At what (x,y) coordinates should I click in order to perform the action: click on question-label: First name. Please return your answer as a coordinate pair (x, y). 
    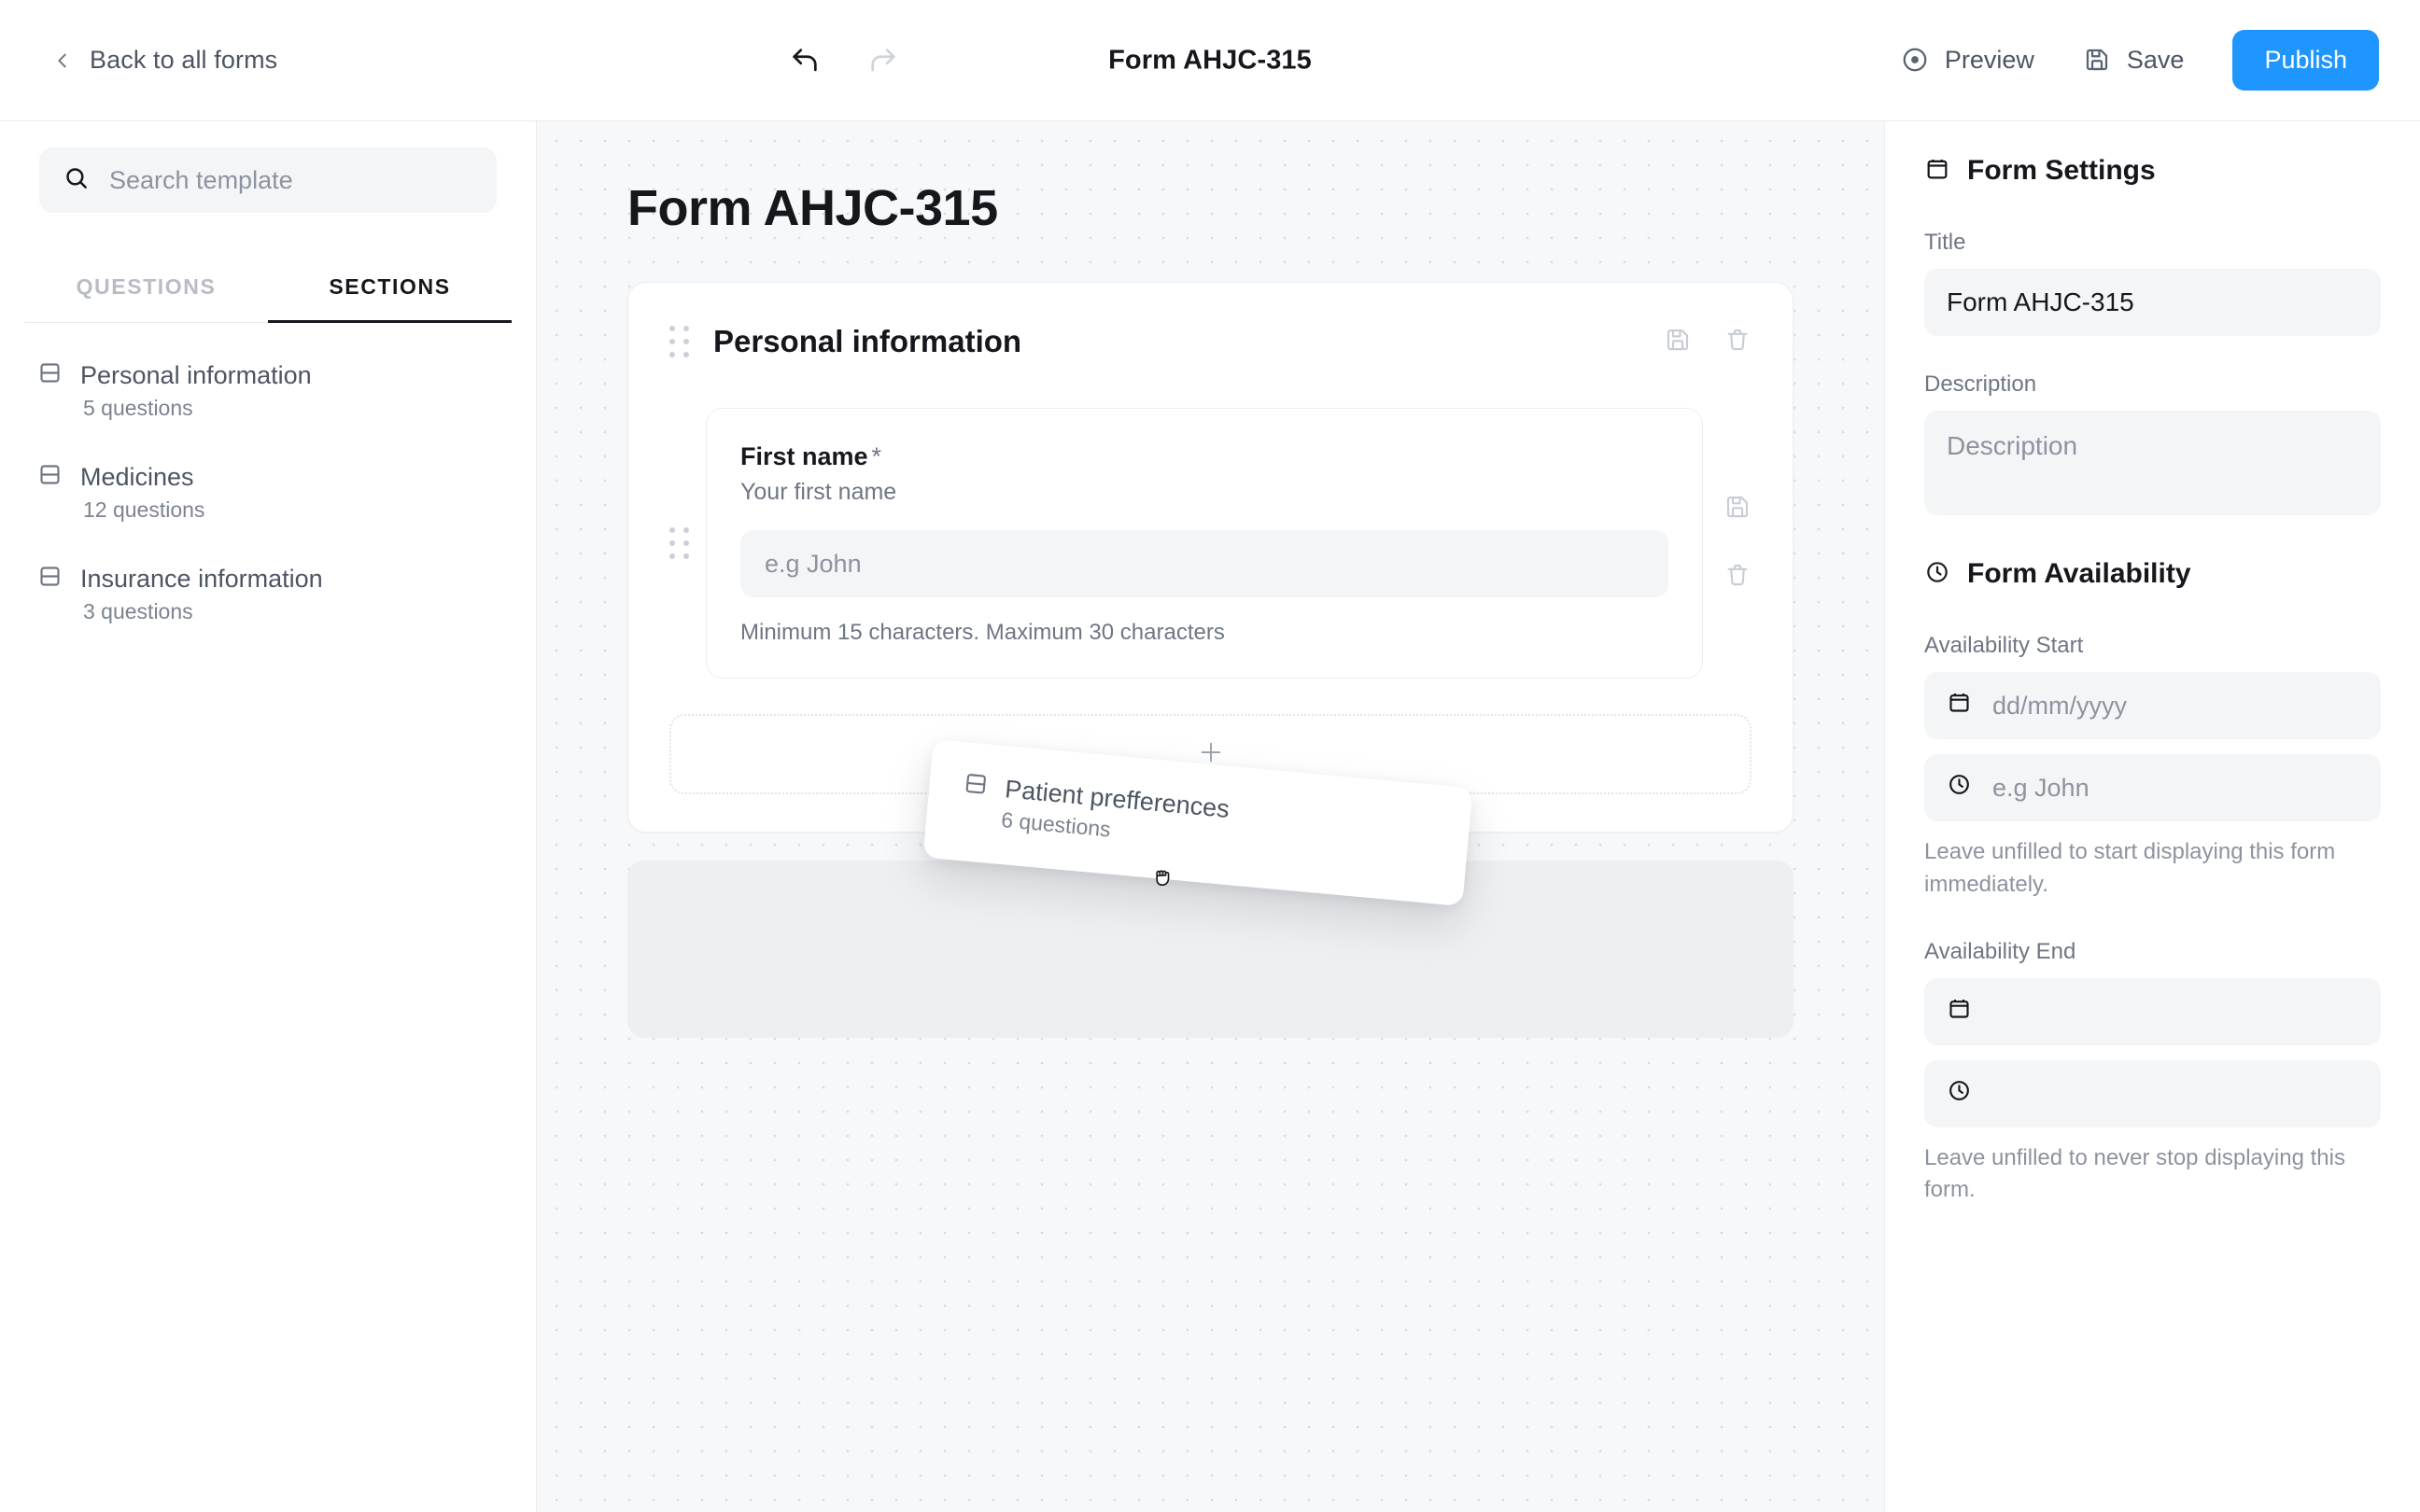
    Looking at the image, I should click on (804, 456).